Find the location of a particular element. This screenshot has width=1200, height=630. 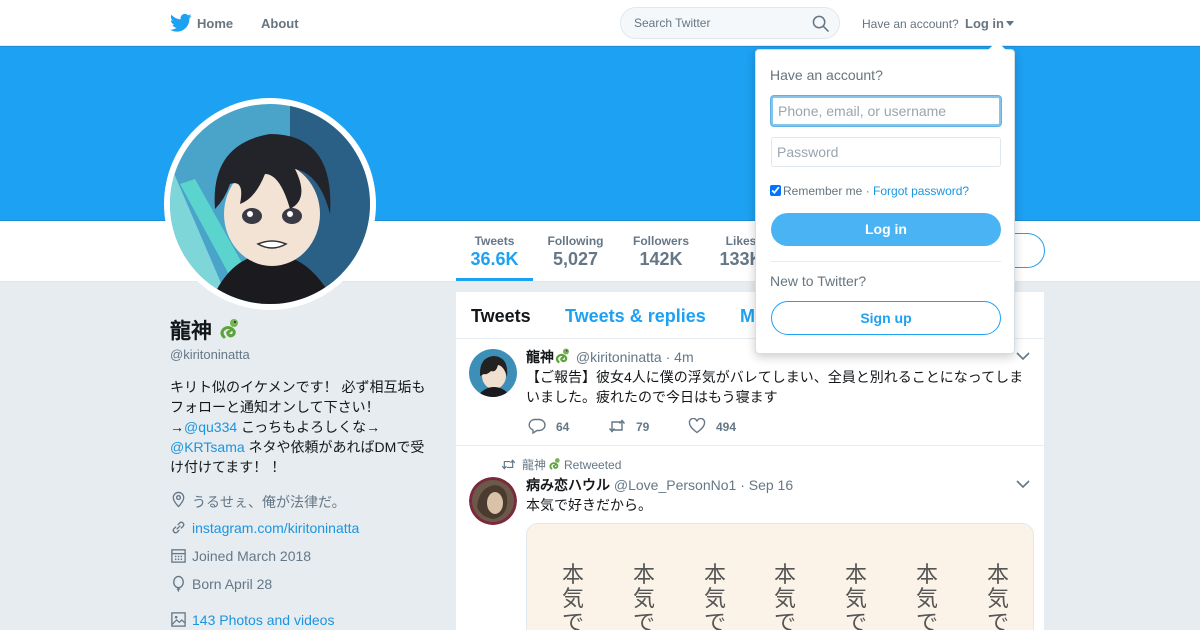

tweet-author-name: 龍神 is located at coordinates (540, 357).